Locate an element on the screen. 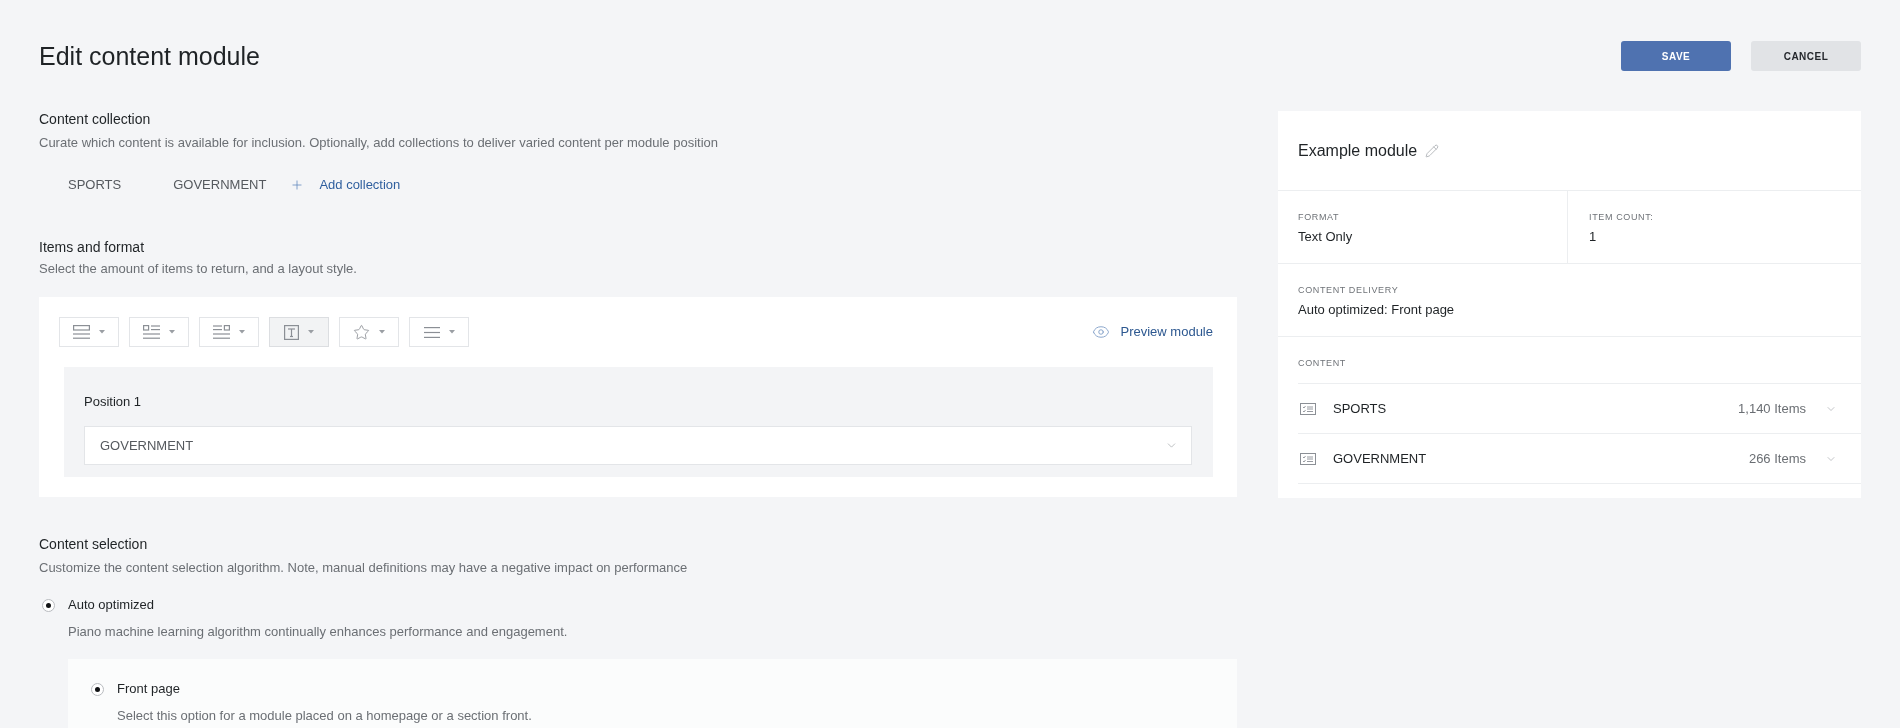 Image resolution: width=1900 pixels, height=728 pixels. option-description: Piano machine learning algorithm continually enhances performance and engagement. is located at coordinates (318, 632).